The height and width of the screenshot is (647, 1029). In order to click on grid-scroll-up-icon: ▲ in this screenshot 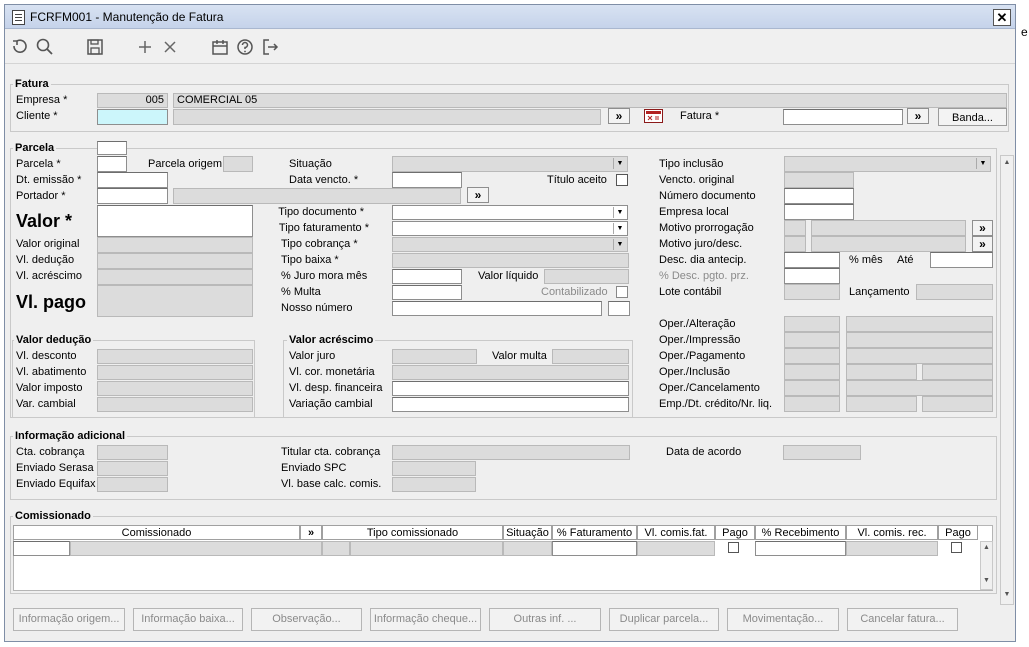, I will do `click(986, 548)`.